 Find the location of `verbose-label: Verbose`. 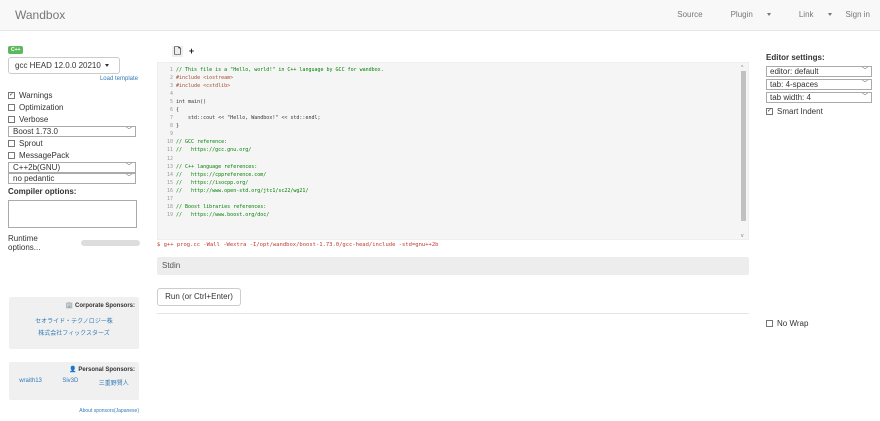

verbose-label: Verbose is located at coordinates (34, 119).